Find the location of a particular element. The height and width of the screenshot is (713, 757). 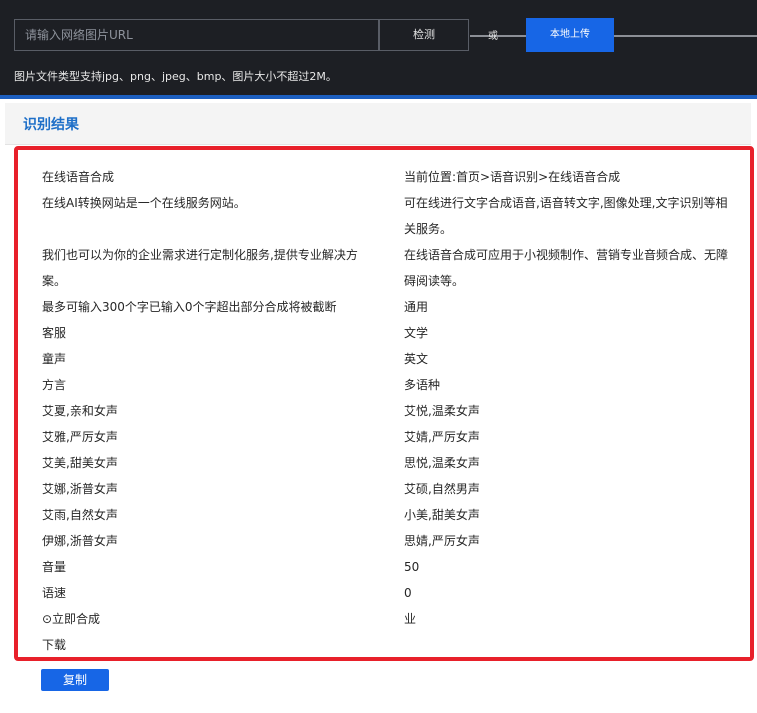

result-line: 艾娜,浙普女声 is located at coordinates (80, 489).